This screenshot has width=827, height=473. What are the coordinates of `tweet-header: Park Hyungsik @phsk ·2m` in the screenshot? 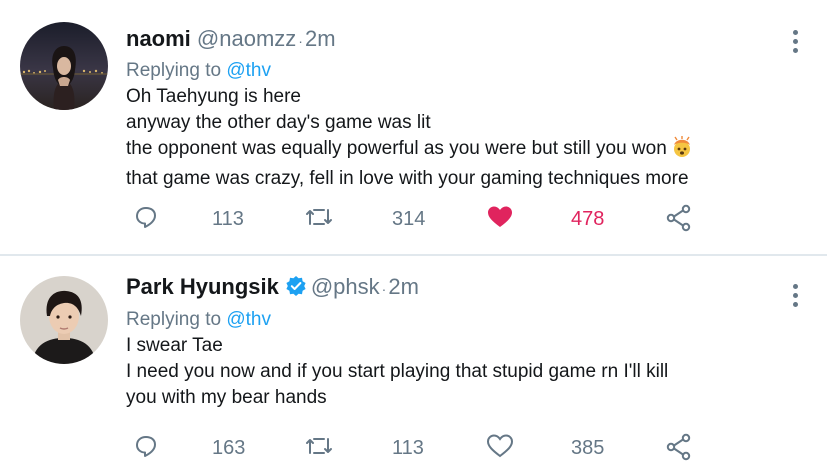 It's located at (456, 288).